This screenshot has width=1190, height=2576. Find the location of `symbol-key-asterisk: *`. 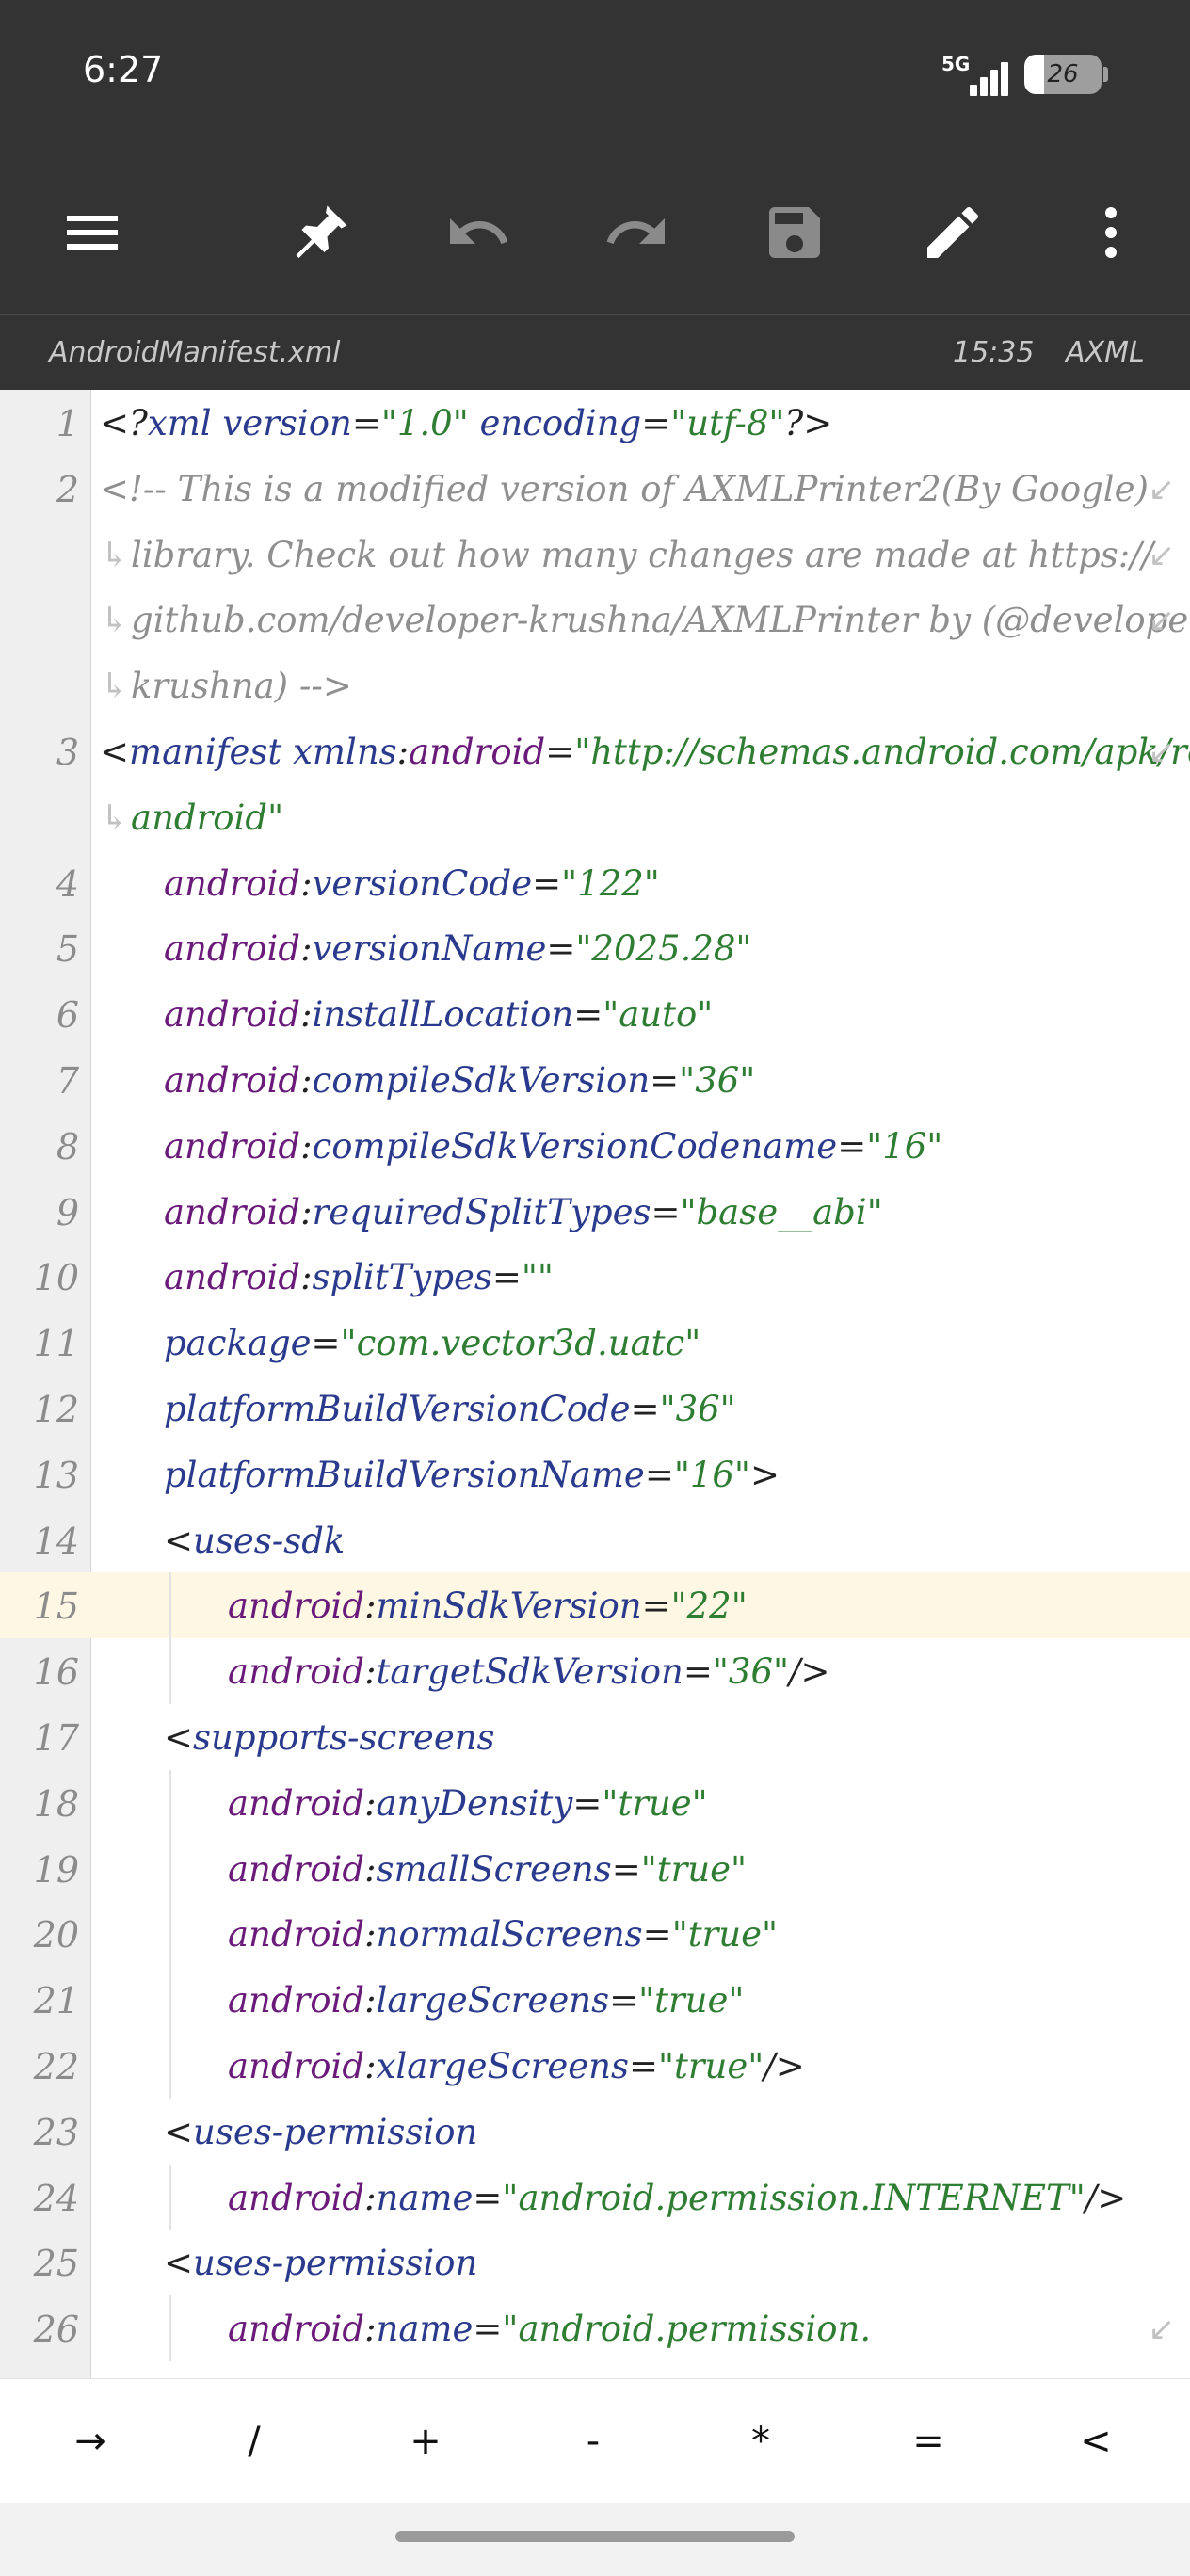

symbol-key-asterisk: * is located at coordinates (761, 2441).